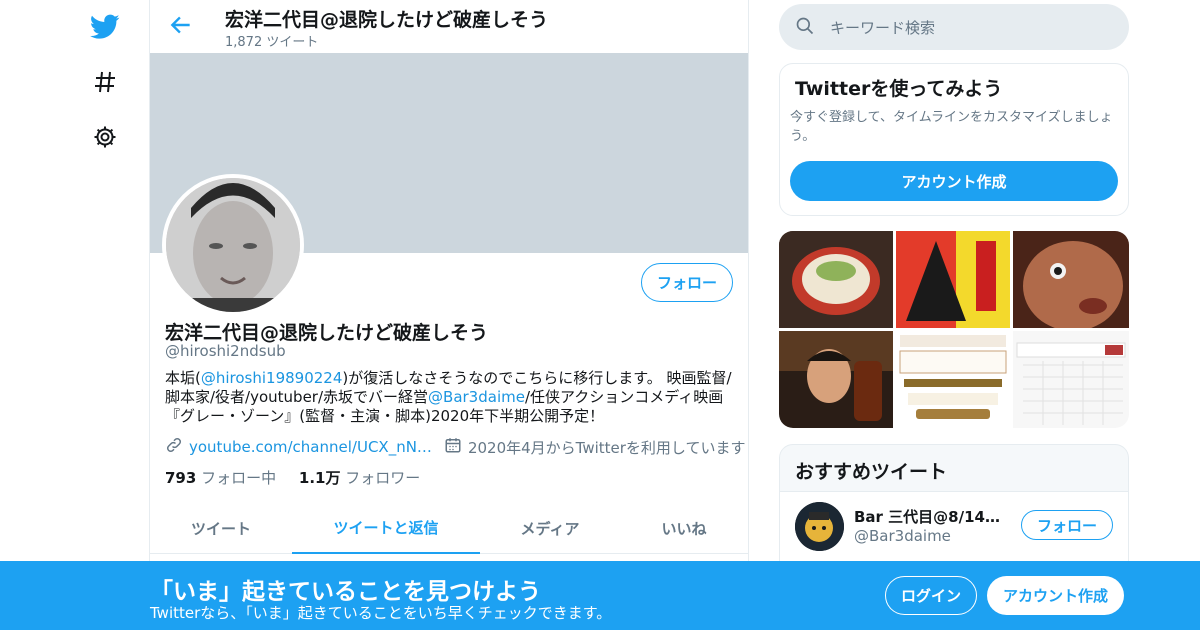 This screenshot has width=1200, height=630. I want to click on create-account-button: アカウント作成, so click(954, 181).